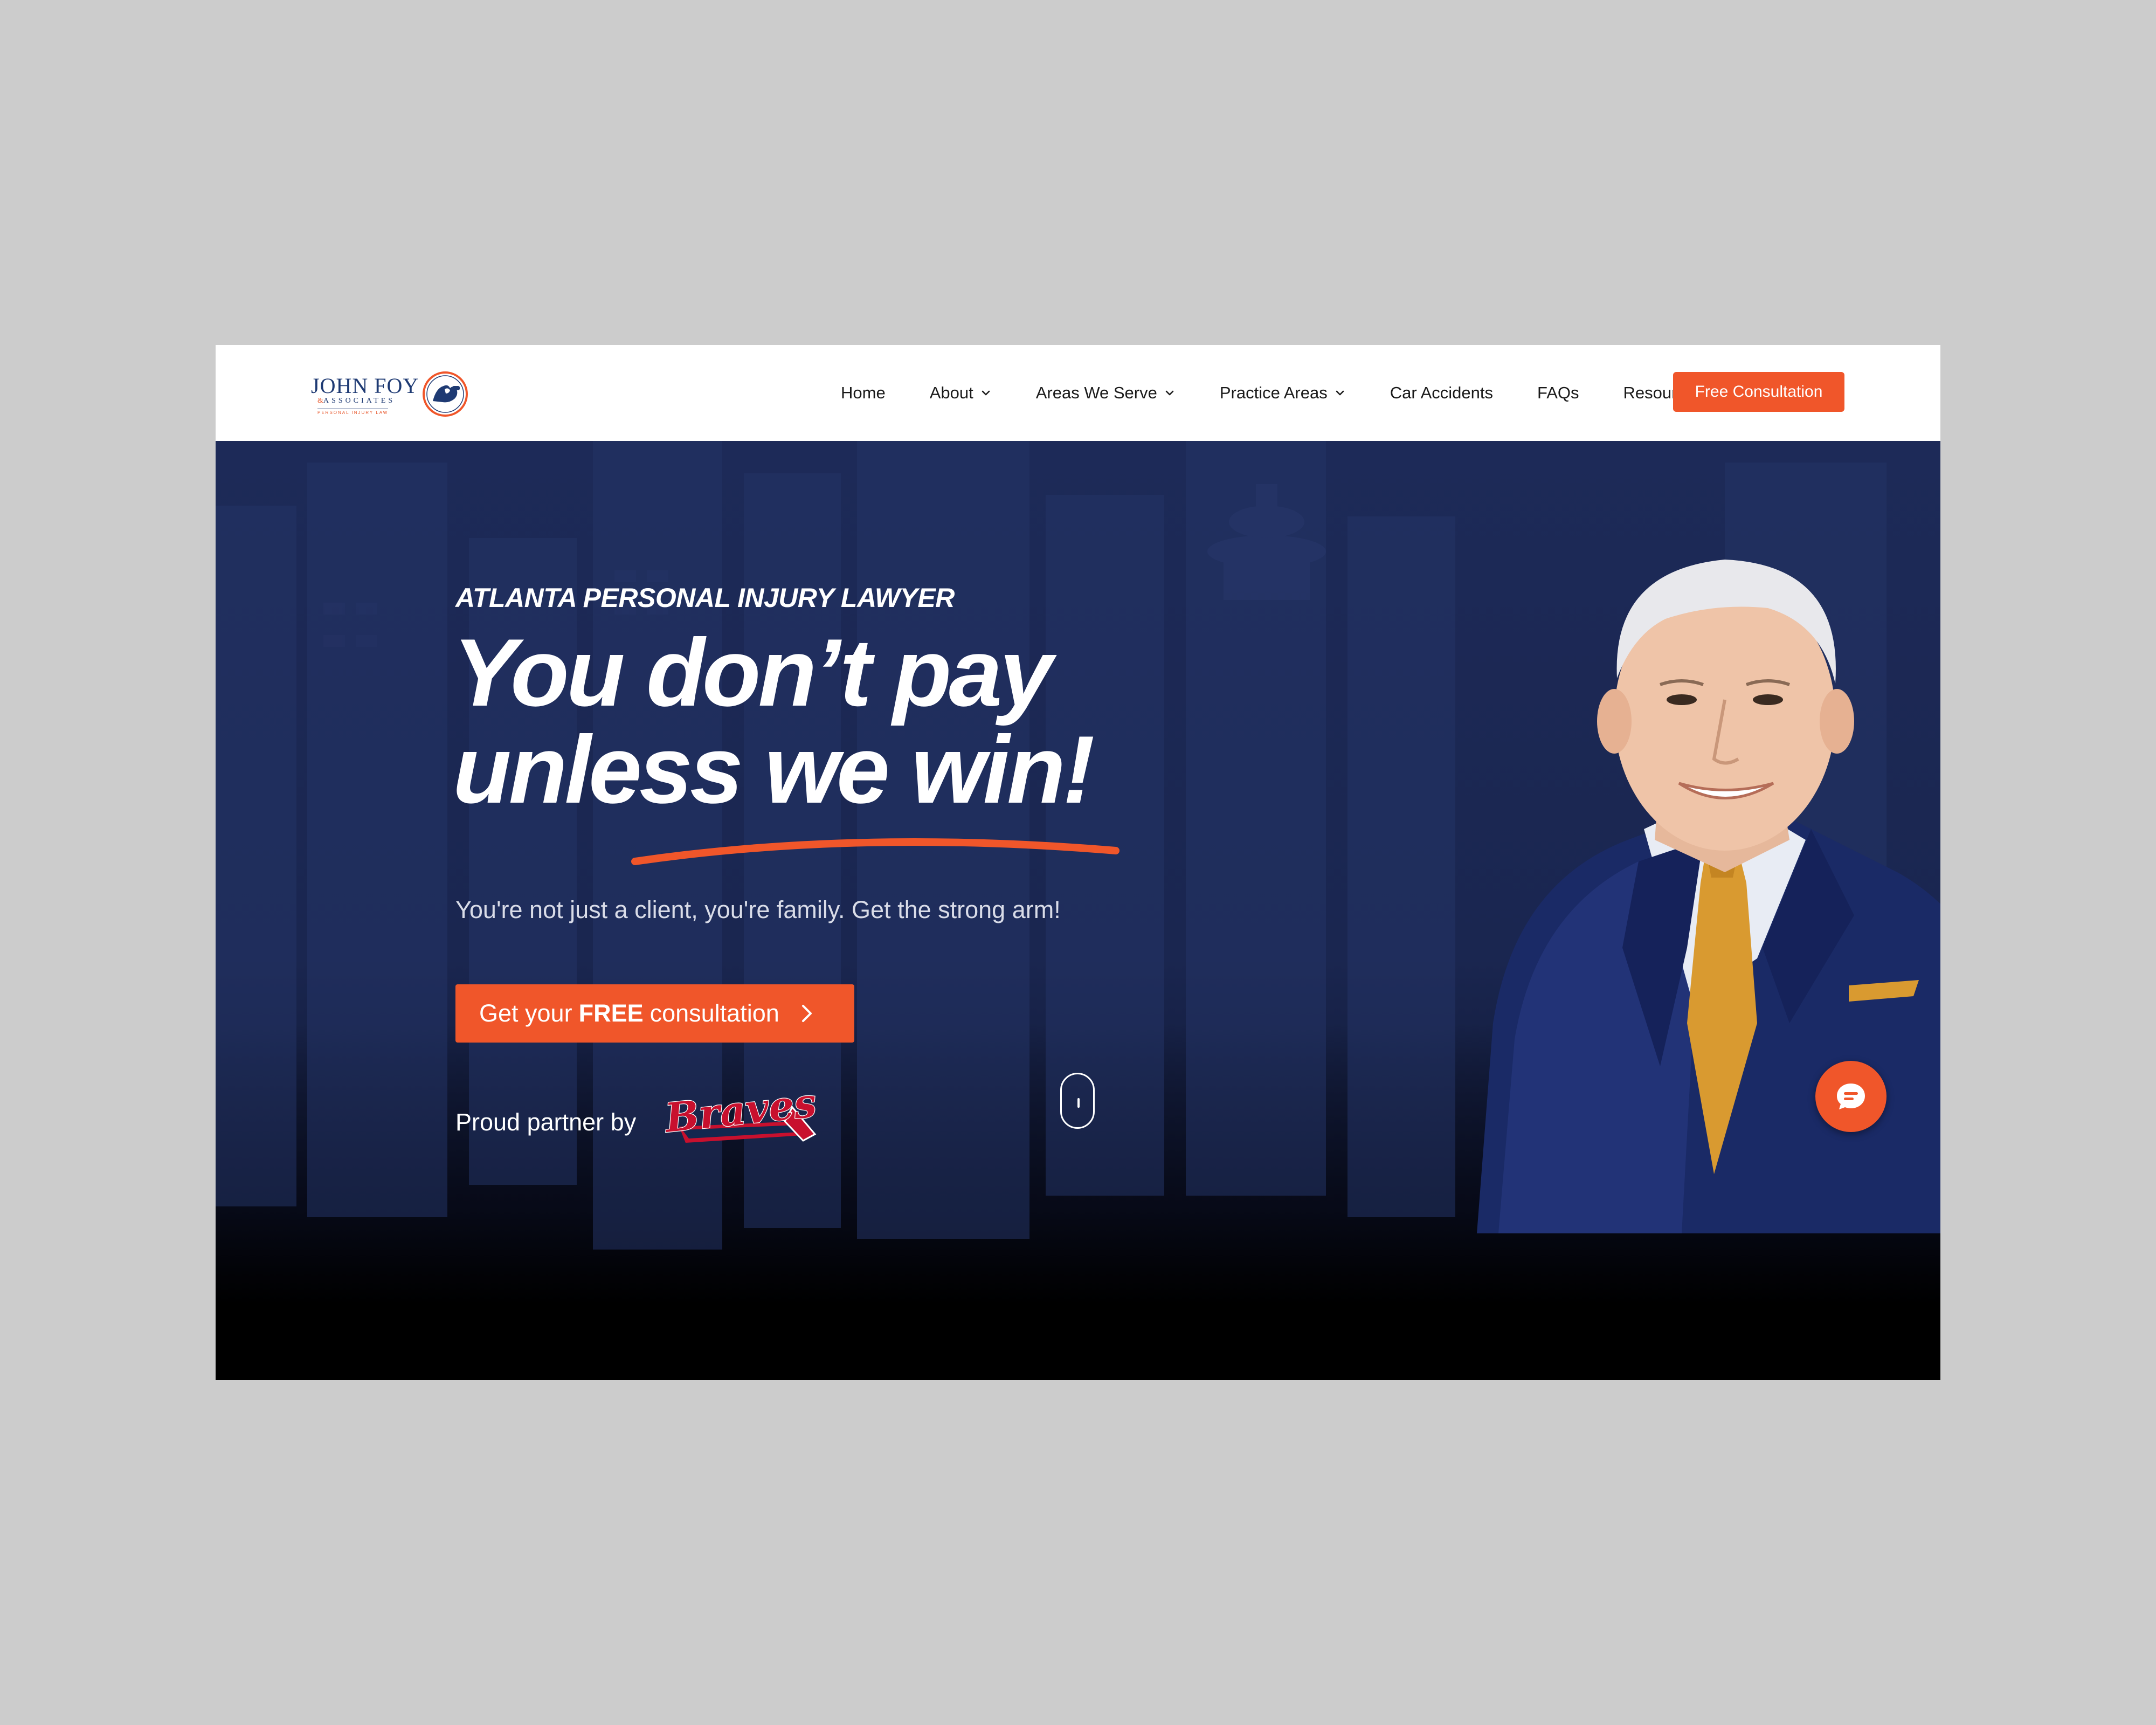  What do you see at coordinates (365, 386) in the screenshot?
I see `logo-name: JOHN FOY` at bounding box center [365, 386].